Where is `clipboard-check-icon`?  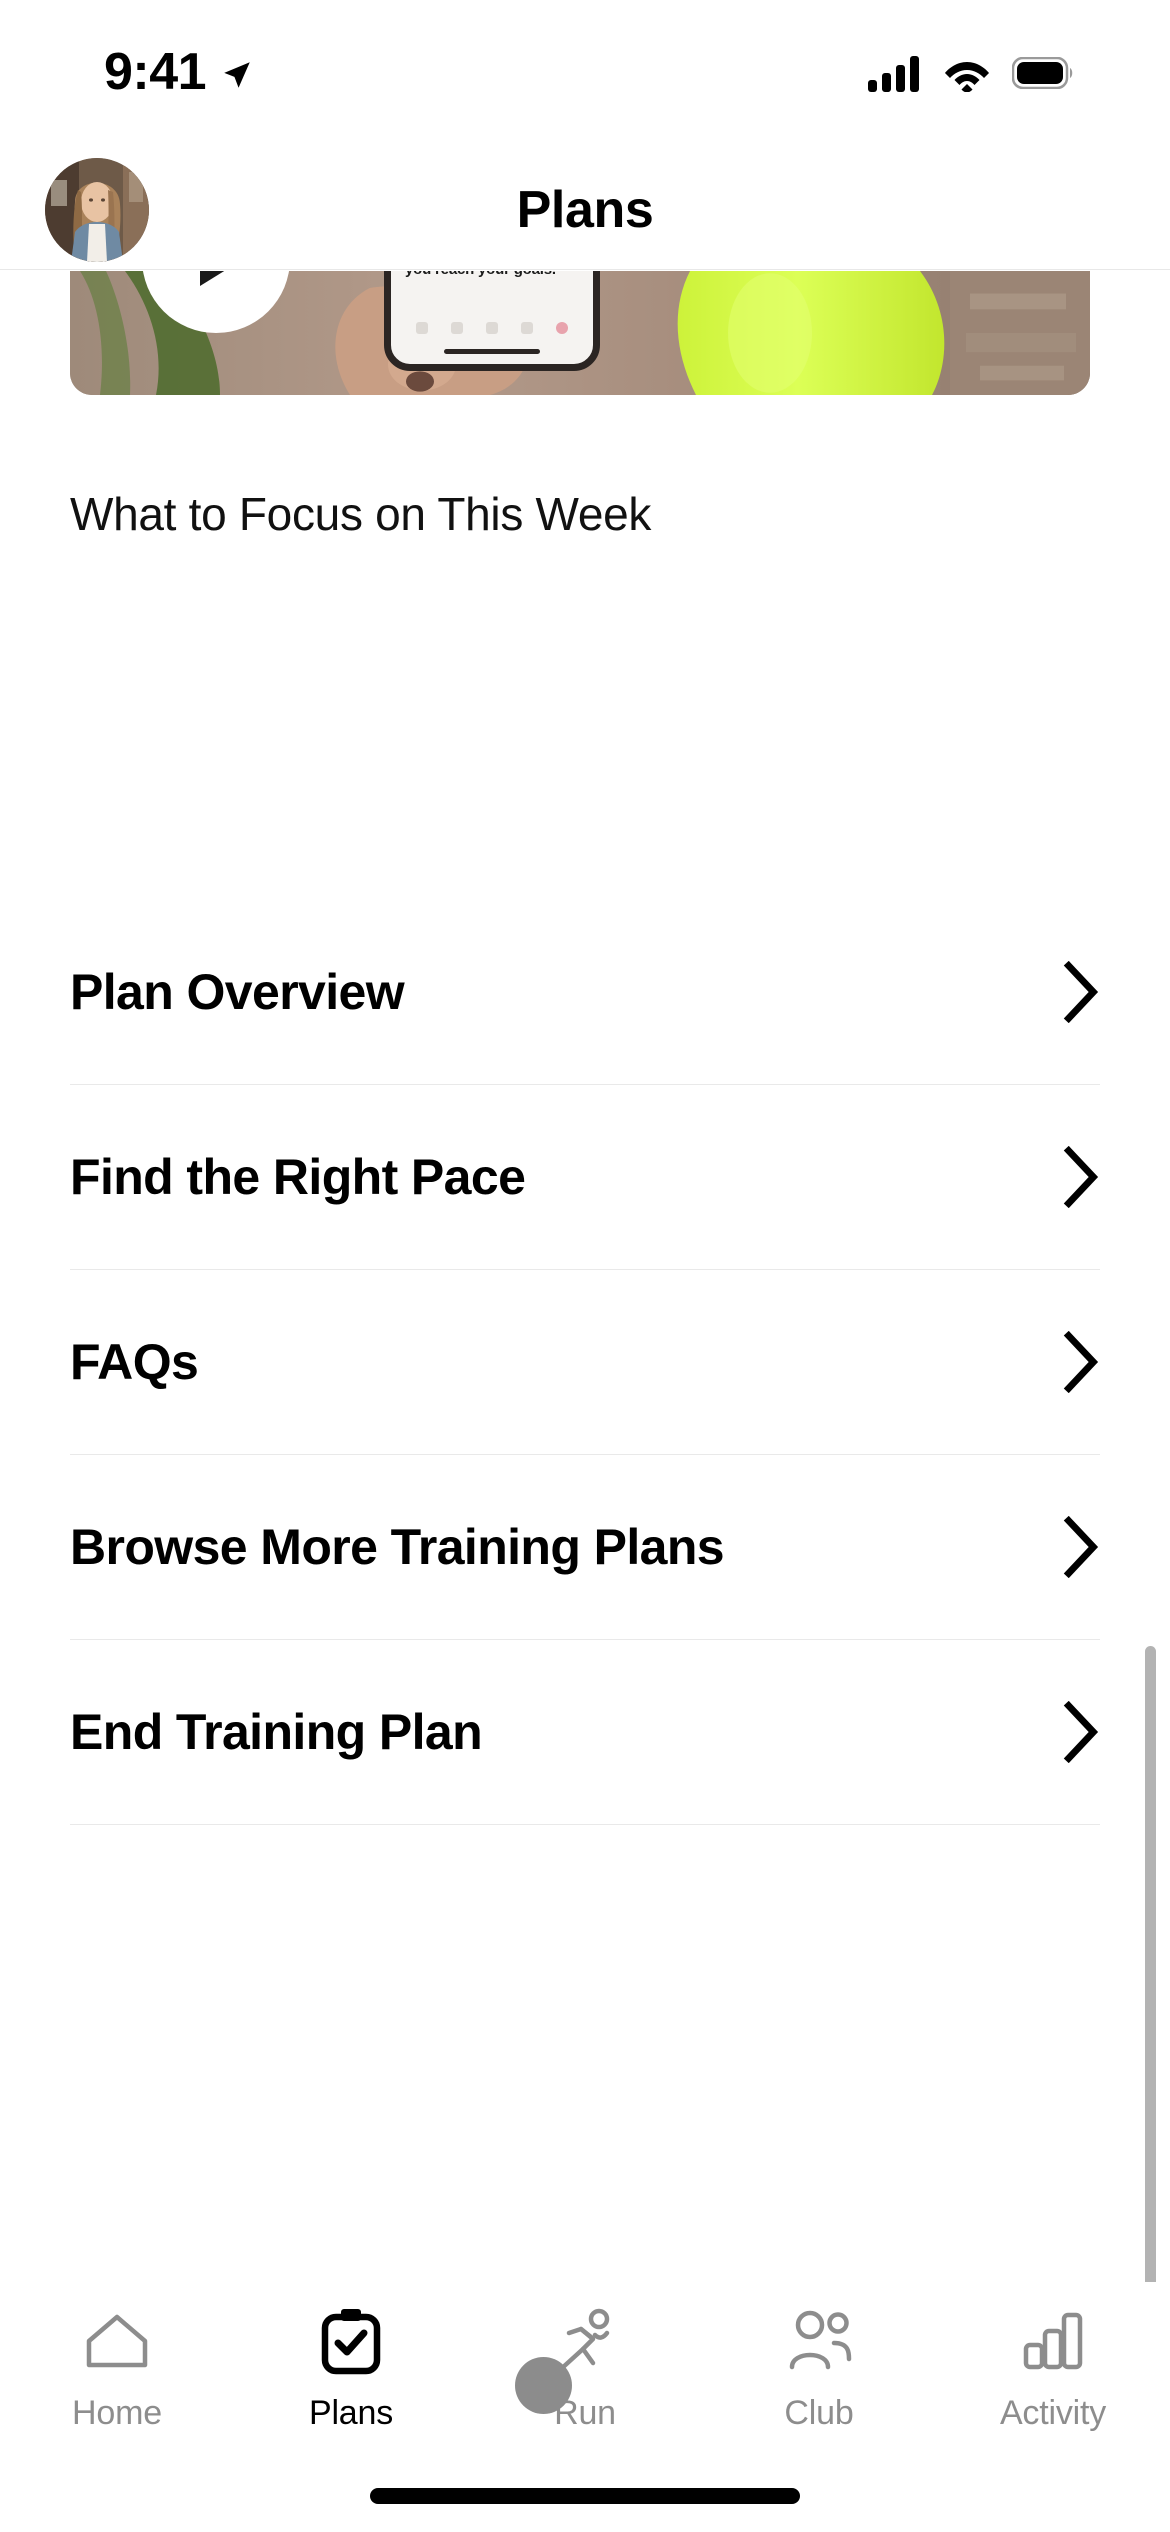 clipboard-check-icon is located at coordinates (351, 2341).